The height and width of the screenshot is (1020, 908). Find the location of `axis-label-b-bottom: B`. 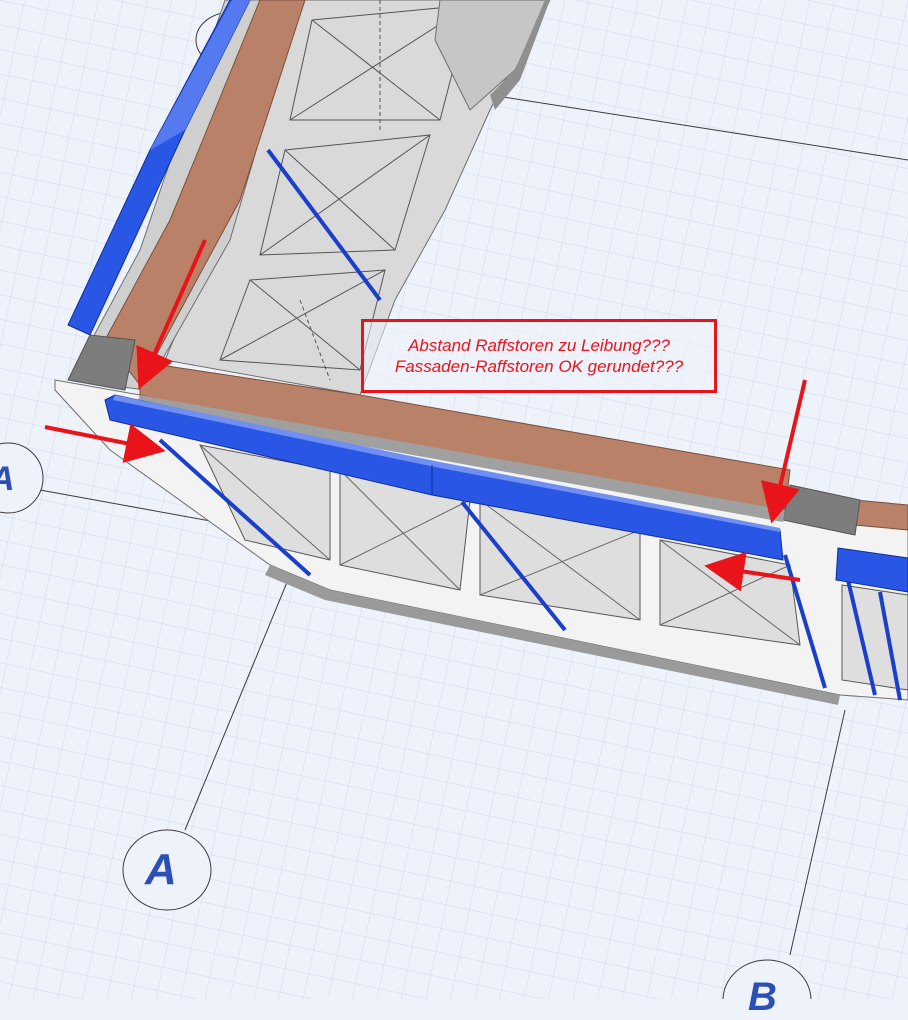

axis-label-b-bottom: B is located at coordinates (762, 997).